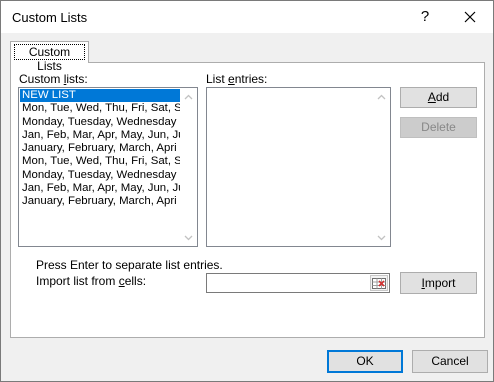 The height and width of the screenshot is (382, 494). What do you see at coordinates (442, 97) in the screenshot?
I see `add-button-label: dd` at bounding box center [442, 97].